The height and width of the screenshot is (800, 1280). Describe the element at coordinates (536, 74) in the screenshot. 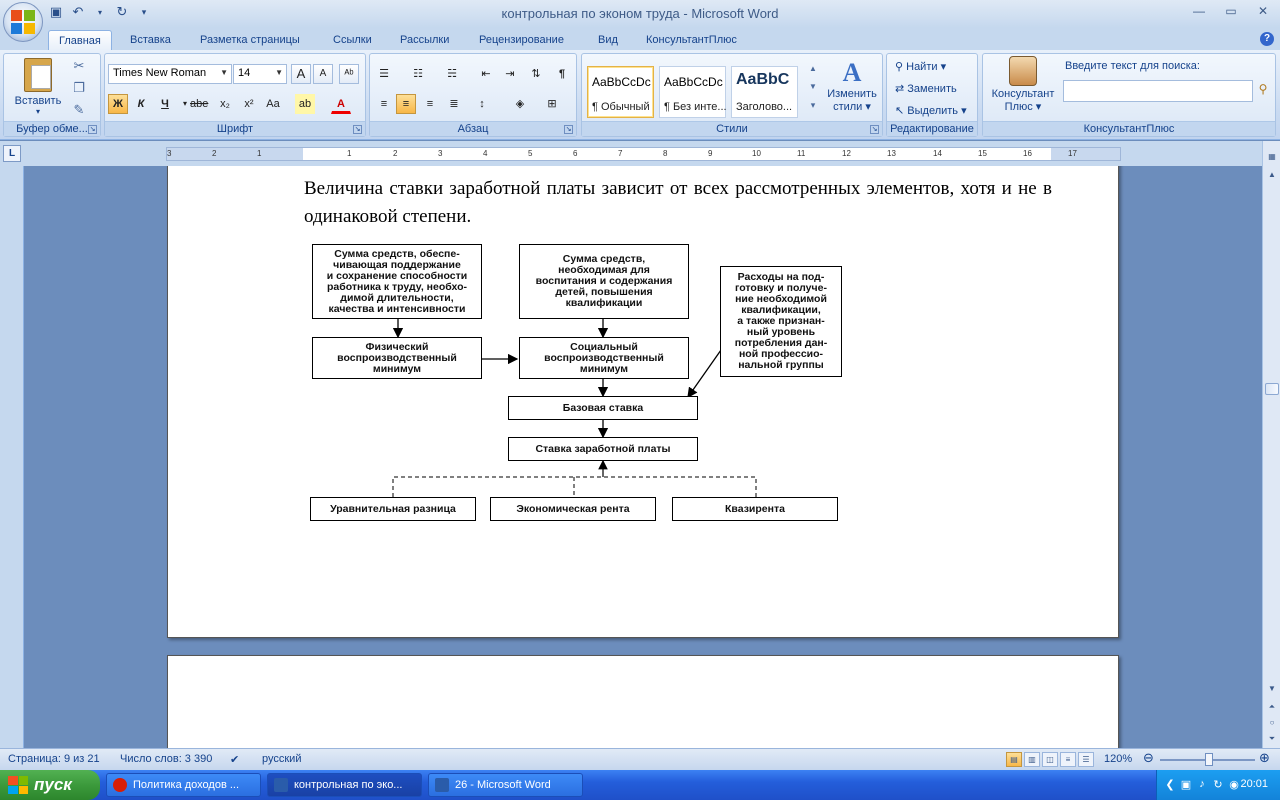

I see `sort-icon: ⇅` at that location.